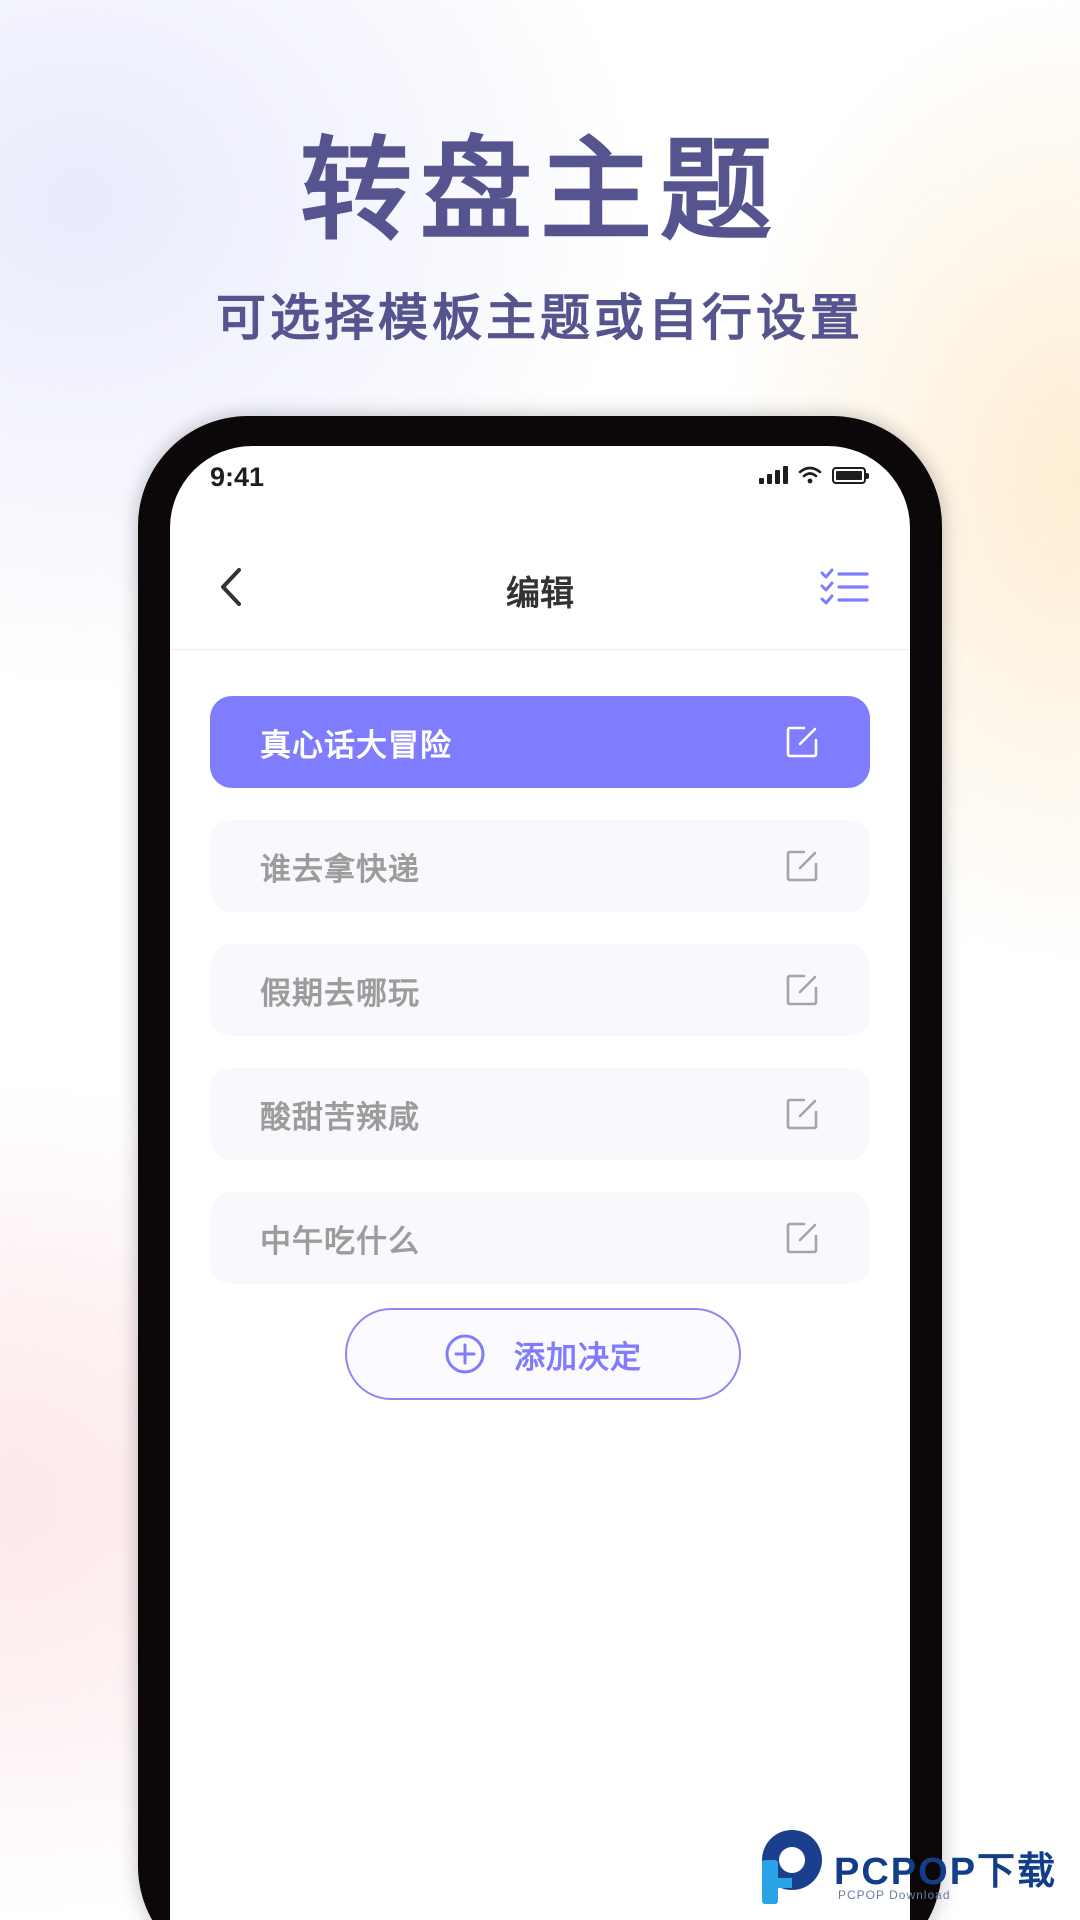 The height and width of the screenshot is (1920, 1080). What do you see at coordinates (340, 1241) in the screenshot?
I see `theme-item-label: 中午吃什么` at bounding box center [340, 1241].